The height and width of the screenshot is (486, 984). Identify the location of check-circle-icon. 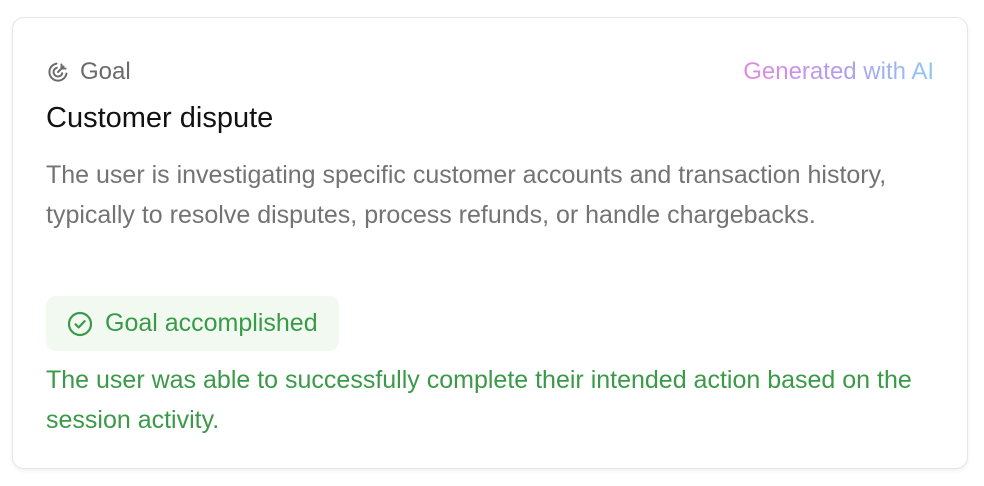
(80, 324).